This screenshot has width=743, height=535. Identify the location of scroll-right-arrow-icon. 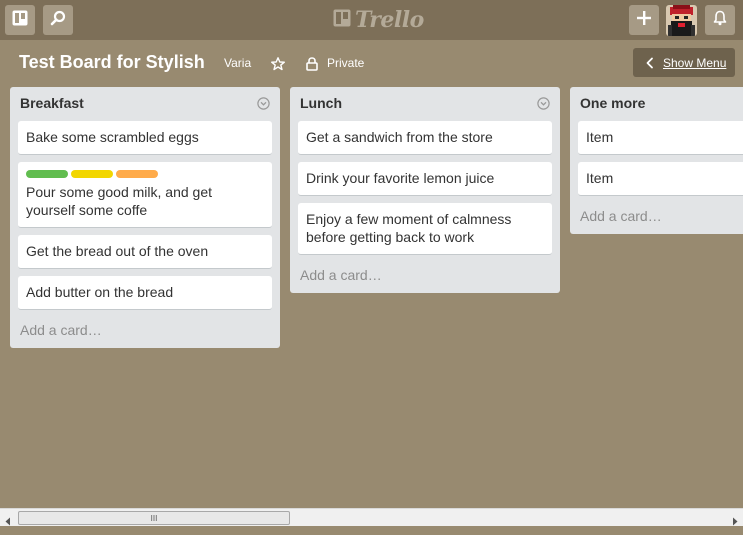
(735, 519).